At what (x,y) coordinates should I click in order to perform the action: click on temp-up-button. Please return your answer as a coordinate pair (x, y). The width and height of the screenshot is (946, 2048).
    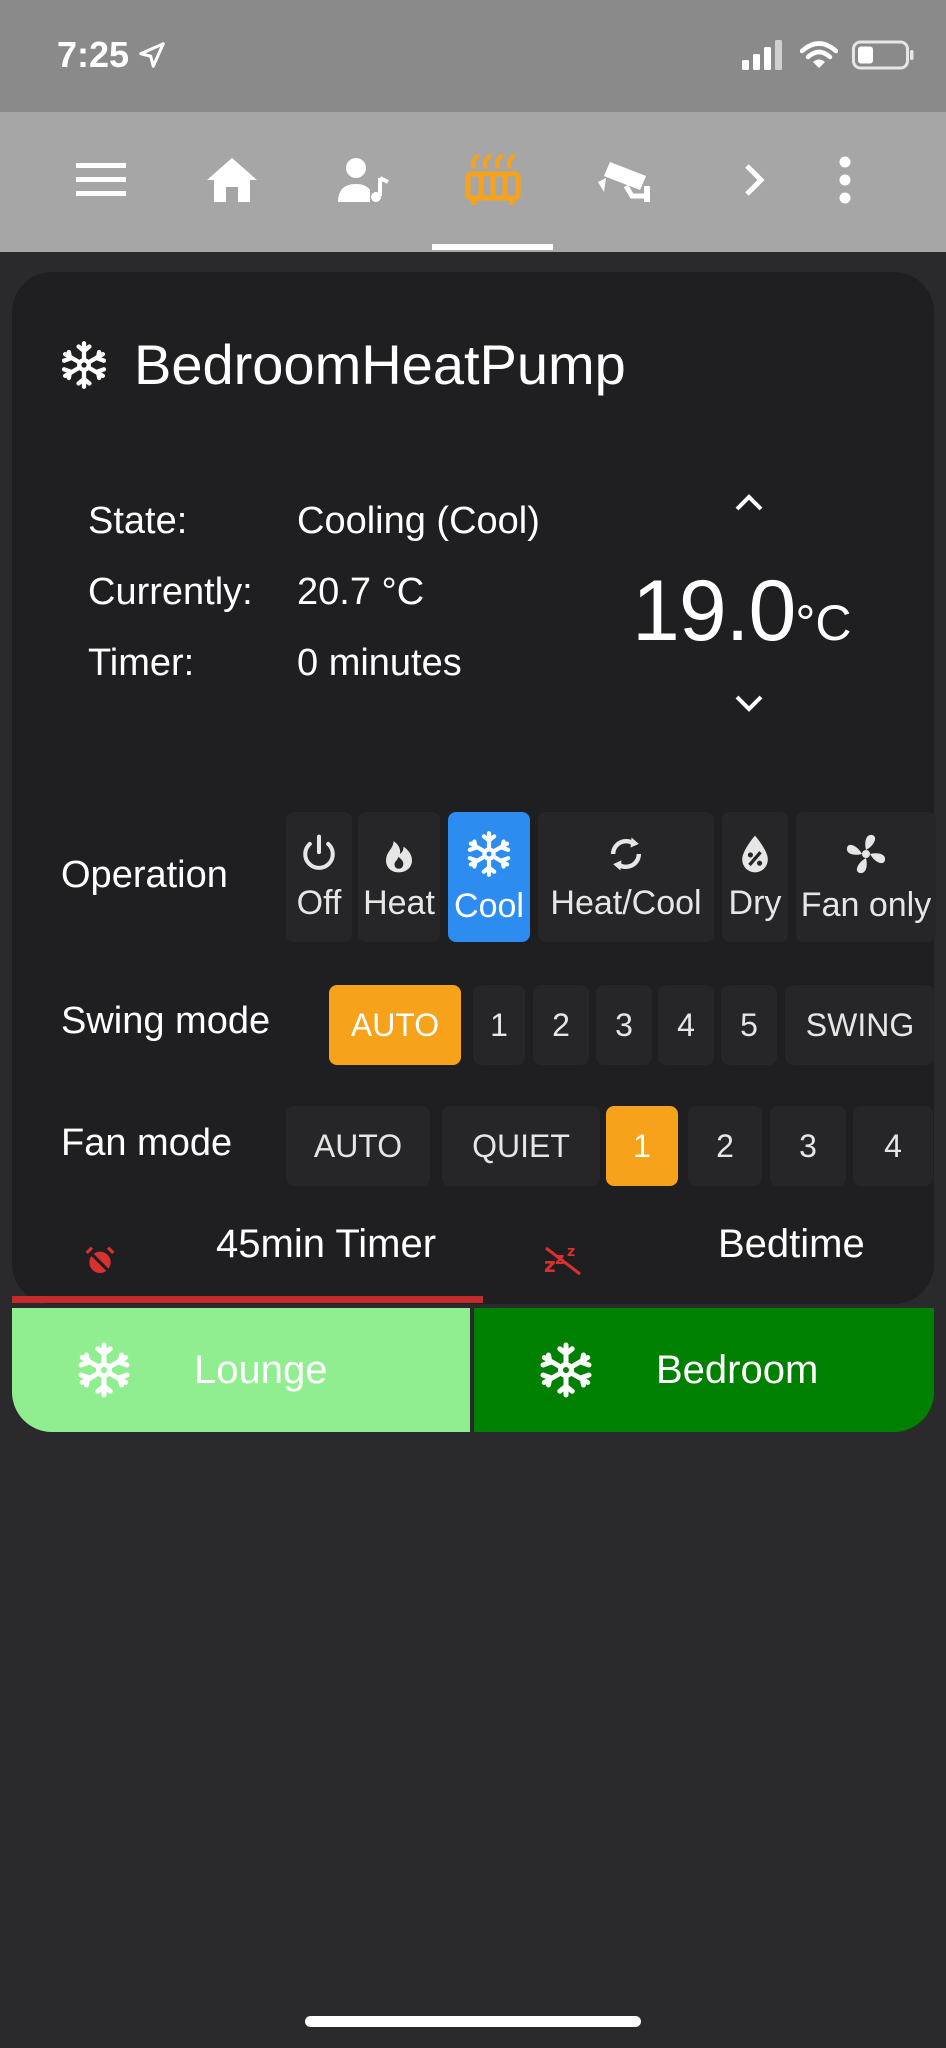
    Looking at the image, I should click on (749, 502).